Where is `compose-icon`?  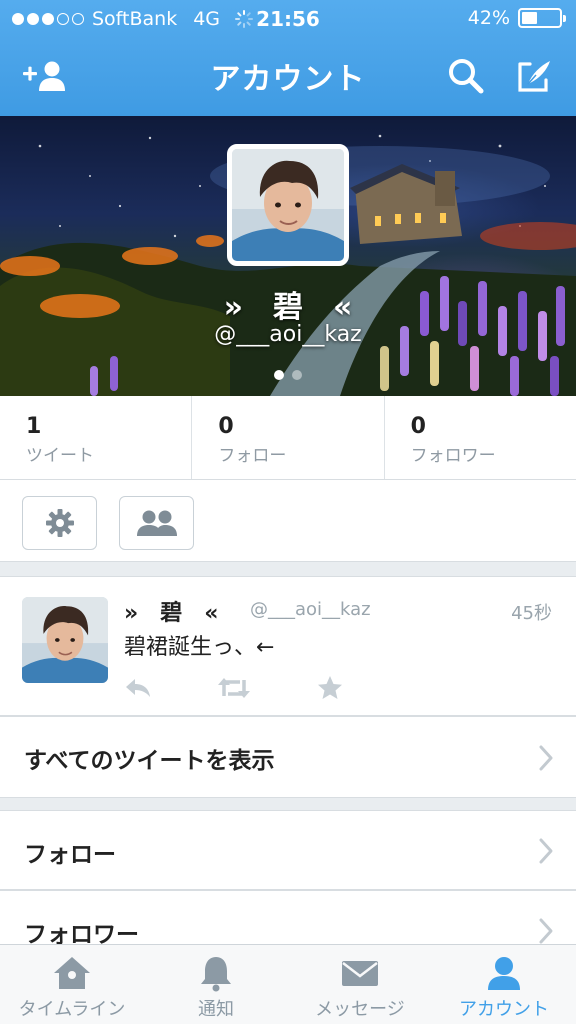
compose-icon is located at coordinates (534, 76).